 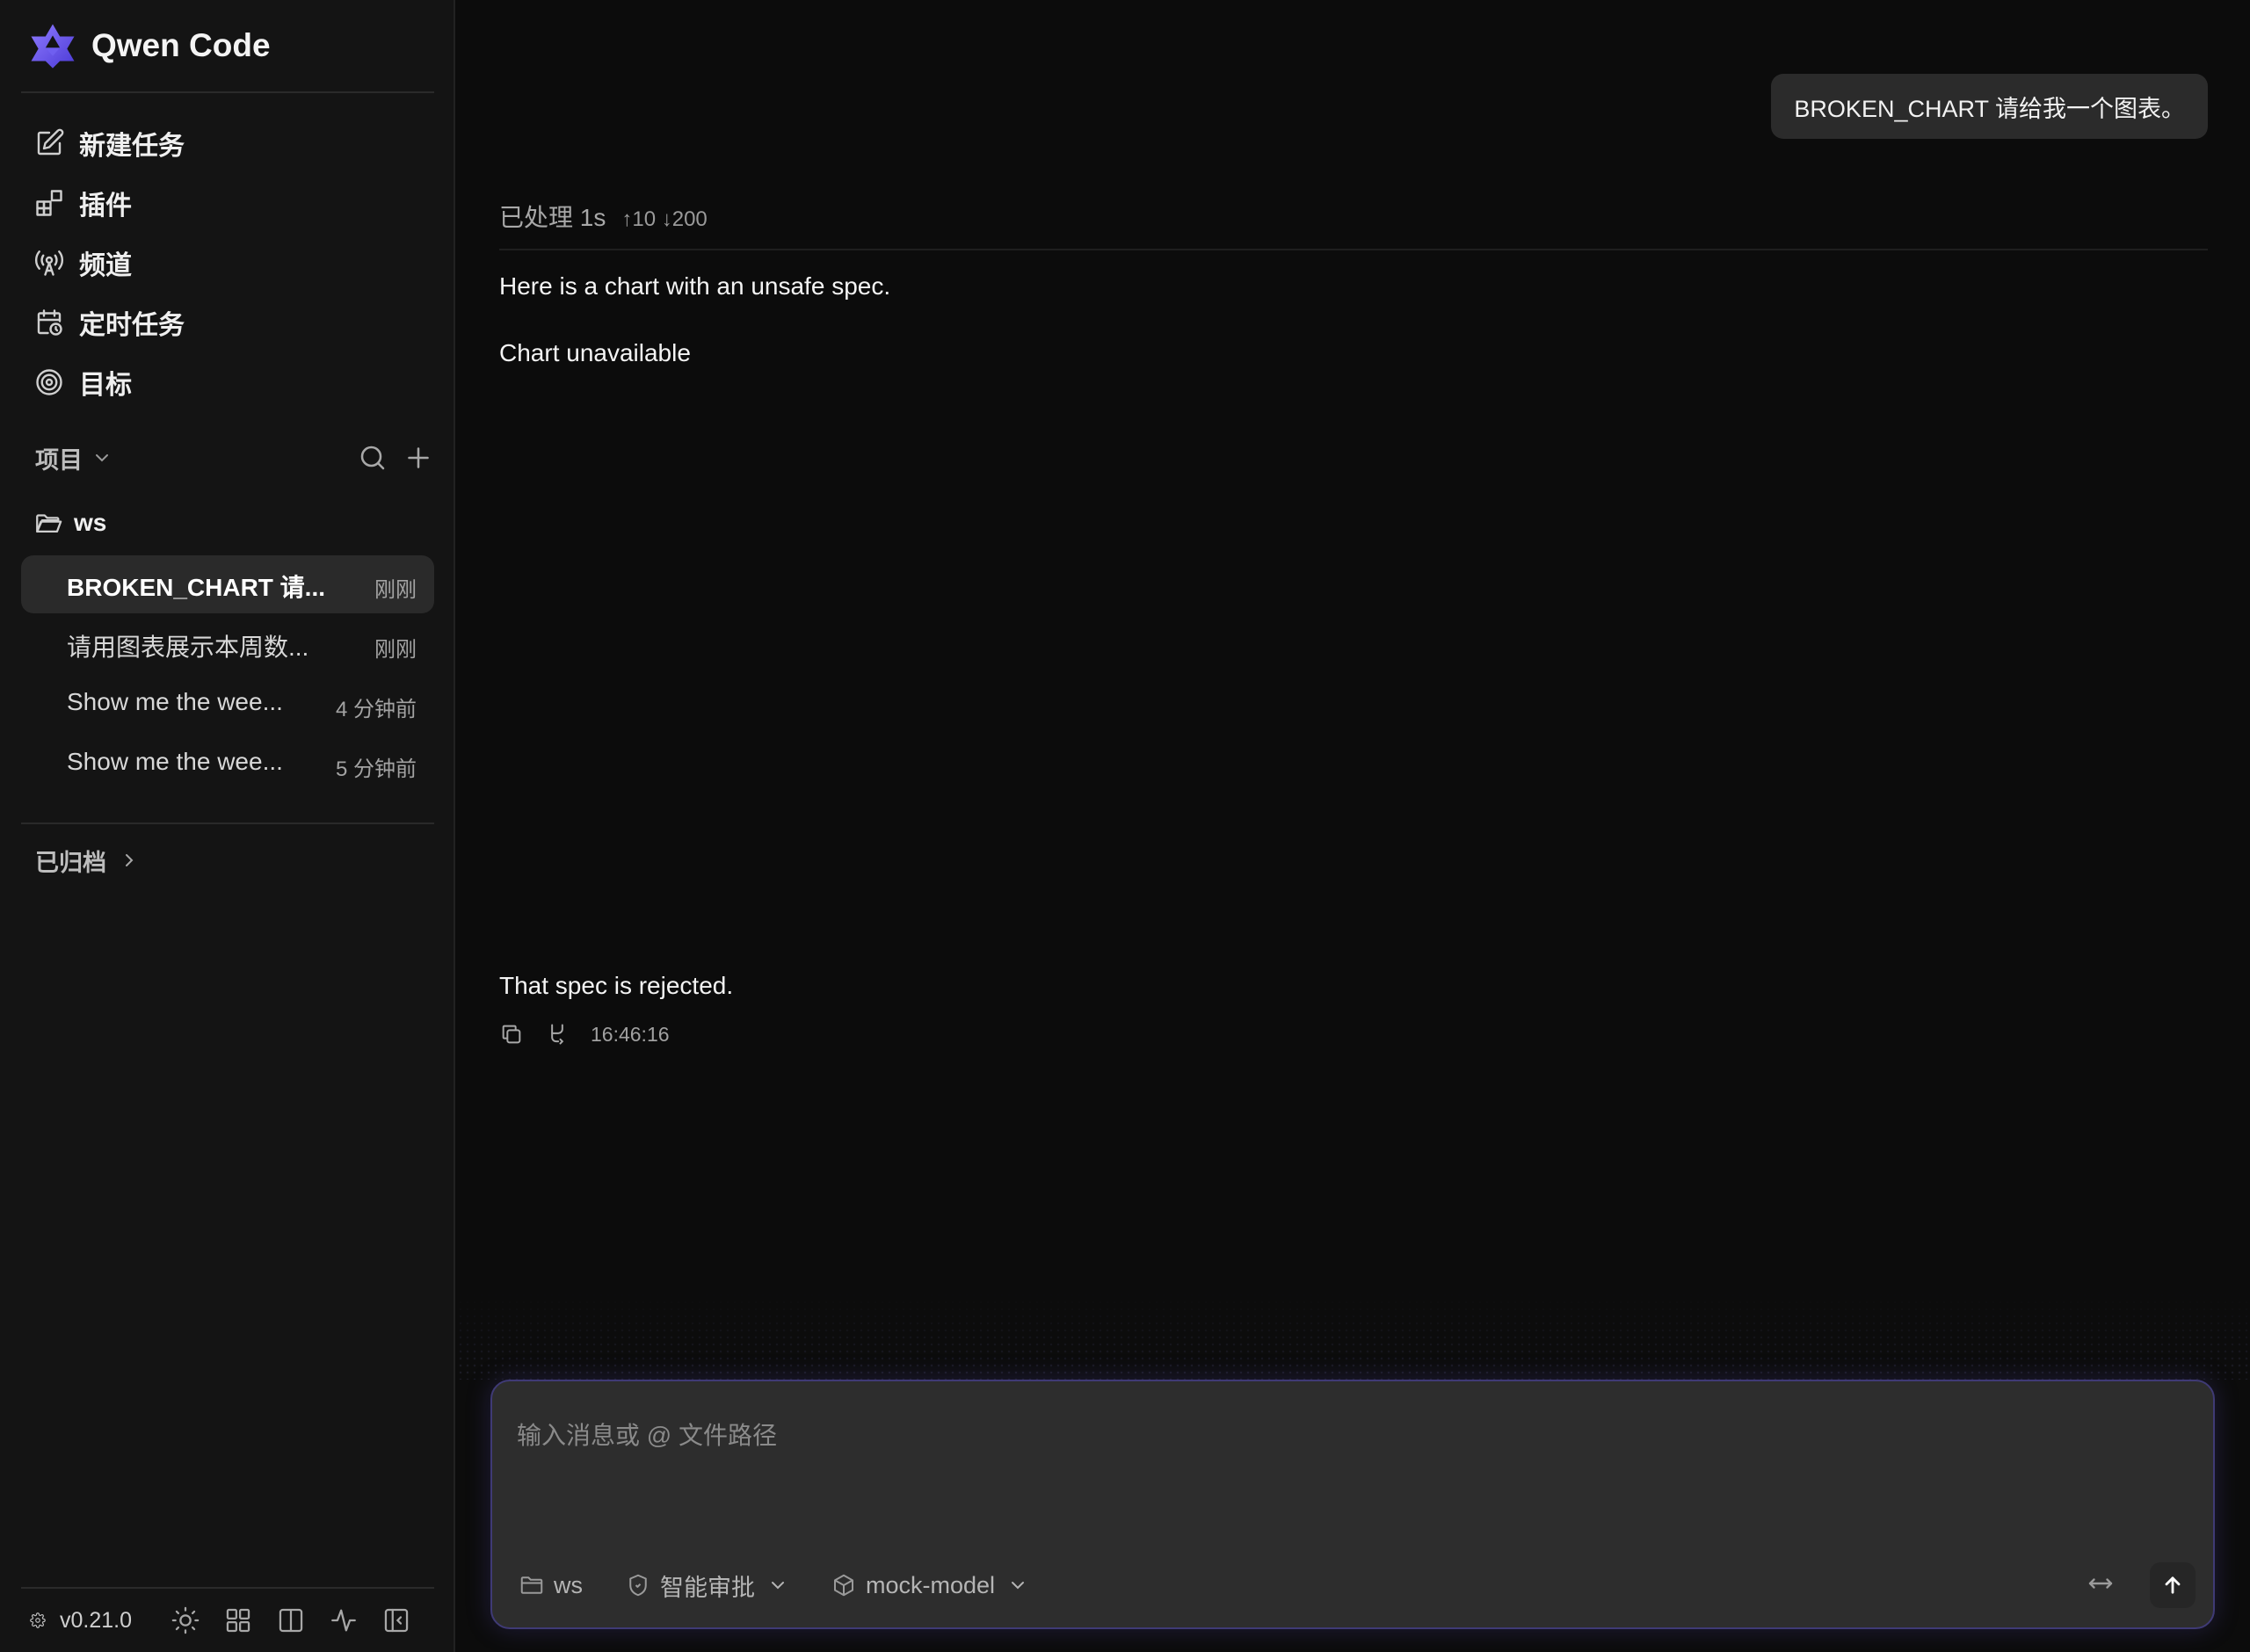 I want to click on brand: Qwen Code, so click(x=149, y=45).